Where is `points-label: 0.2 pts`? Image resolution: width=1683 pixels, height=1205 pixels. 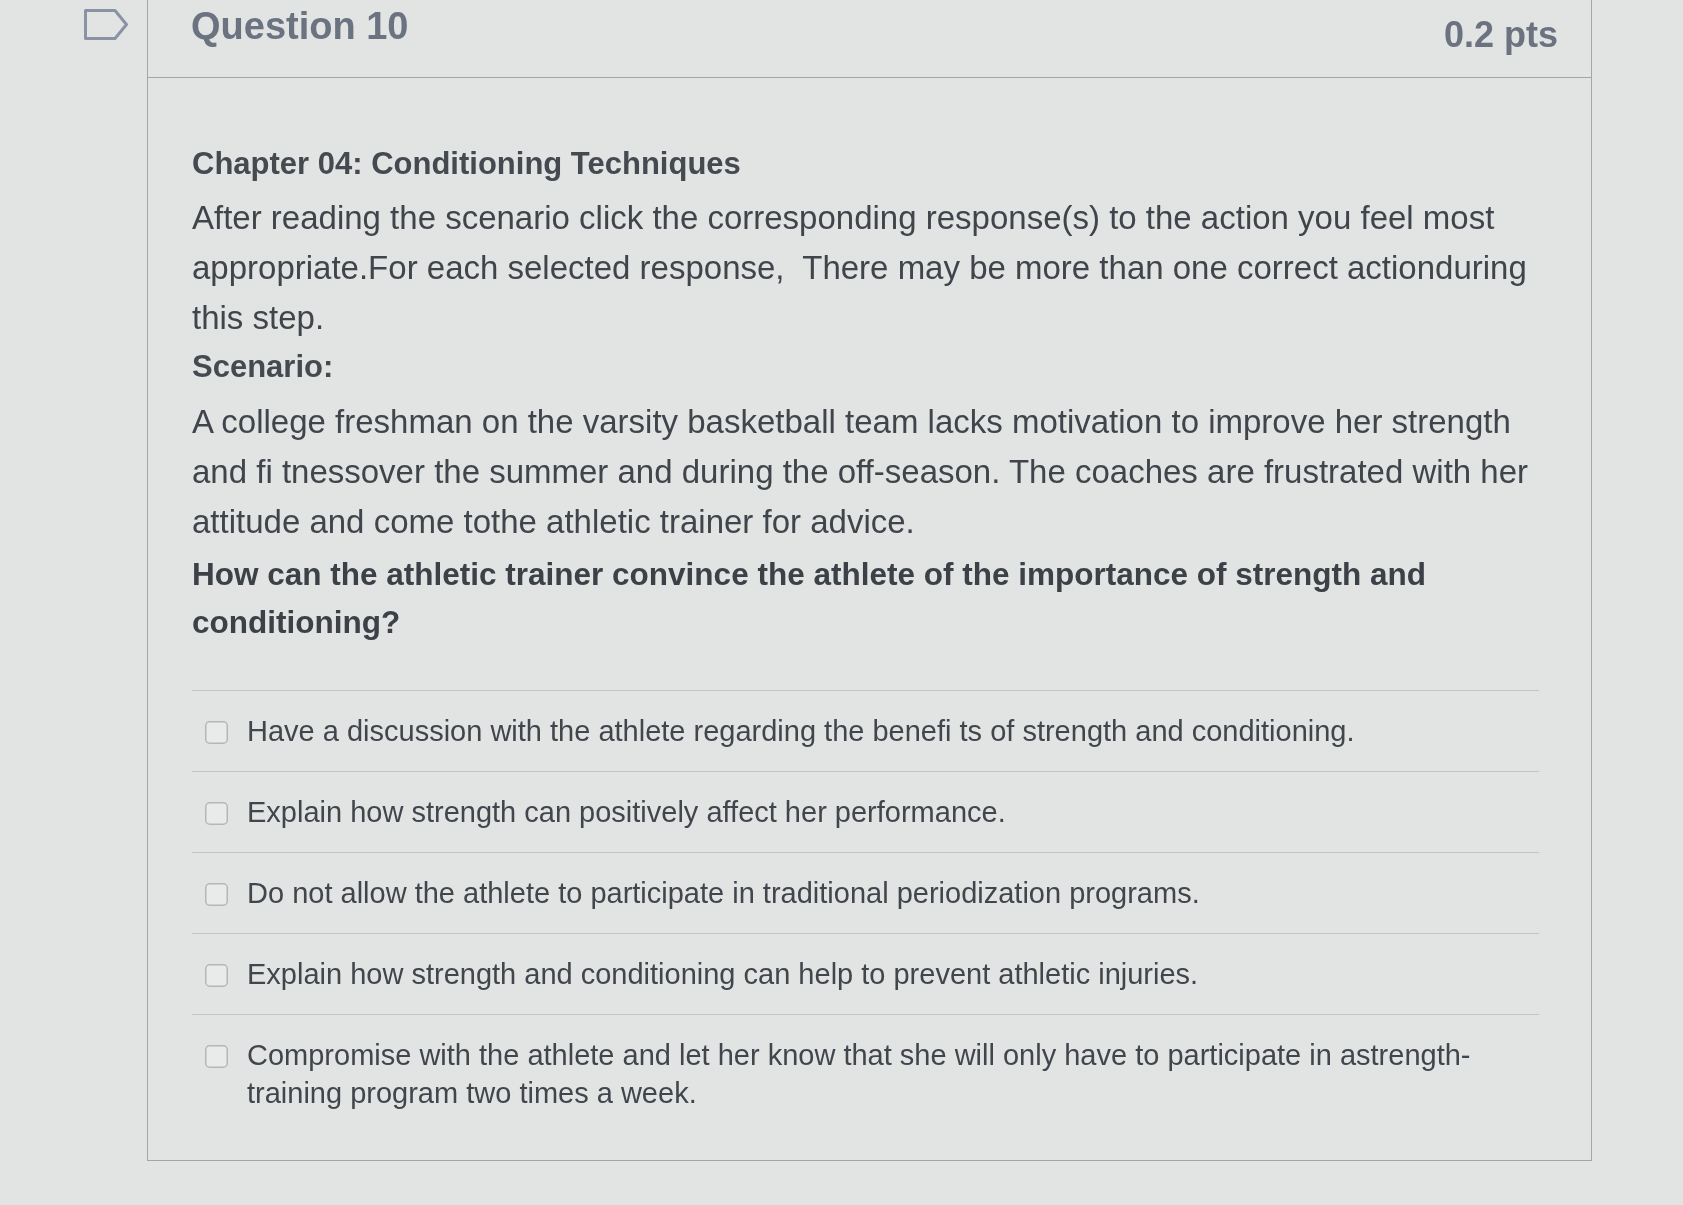
points-label: 0.2 pts is located at coordinates (1500, 35).